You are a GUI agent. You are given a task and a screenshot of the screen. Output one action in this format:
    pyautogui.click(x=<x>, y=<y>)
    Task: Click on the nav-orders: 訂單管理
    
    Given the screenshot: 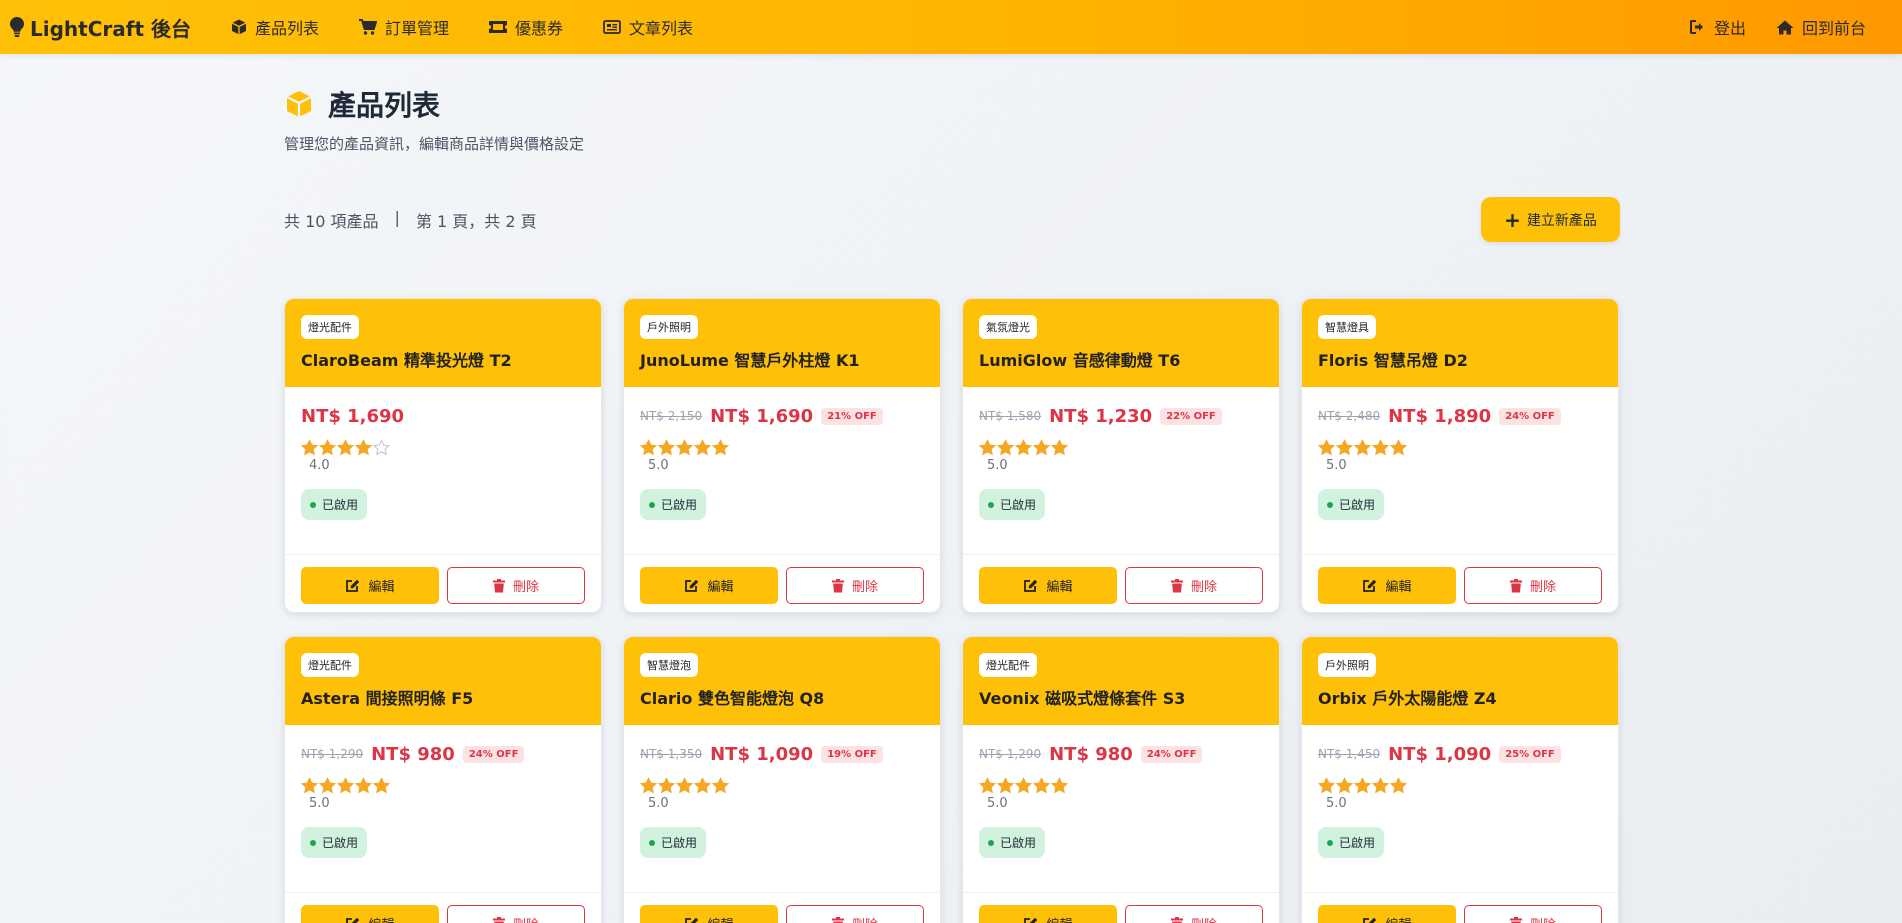 What is the action you would take?
    pyautogui.click(x=404, y=27)
    